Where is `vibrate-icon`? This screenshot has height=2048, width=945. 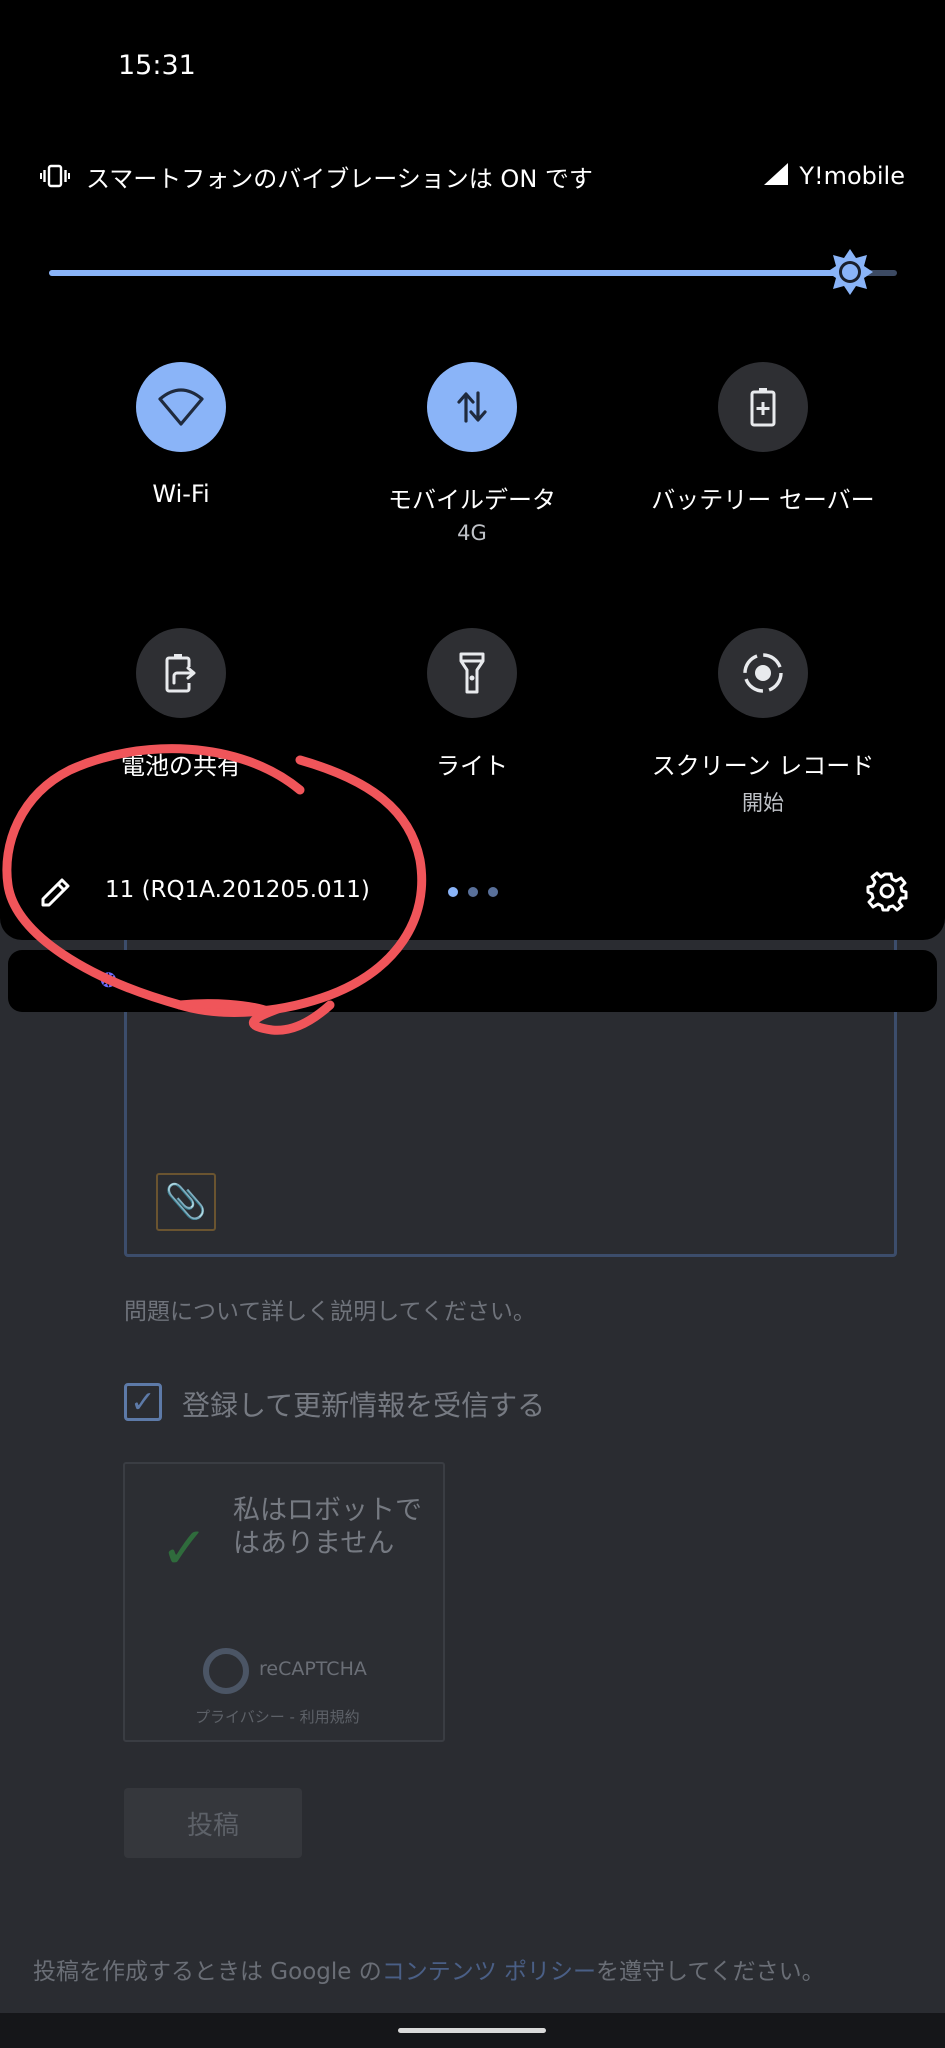 vibrate-icon is located at coordinates (55, 176).